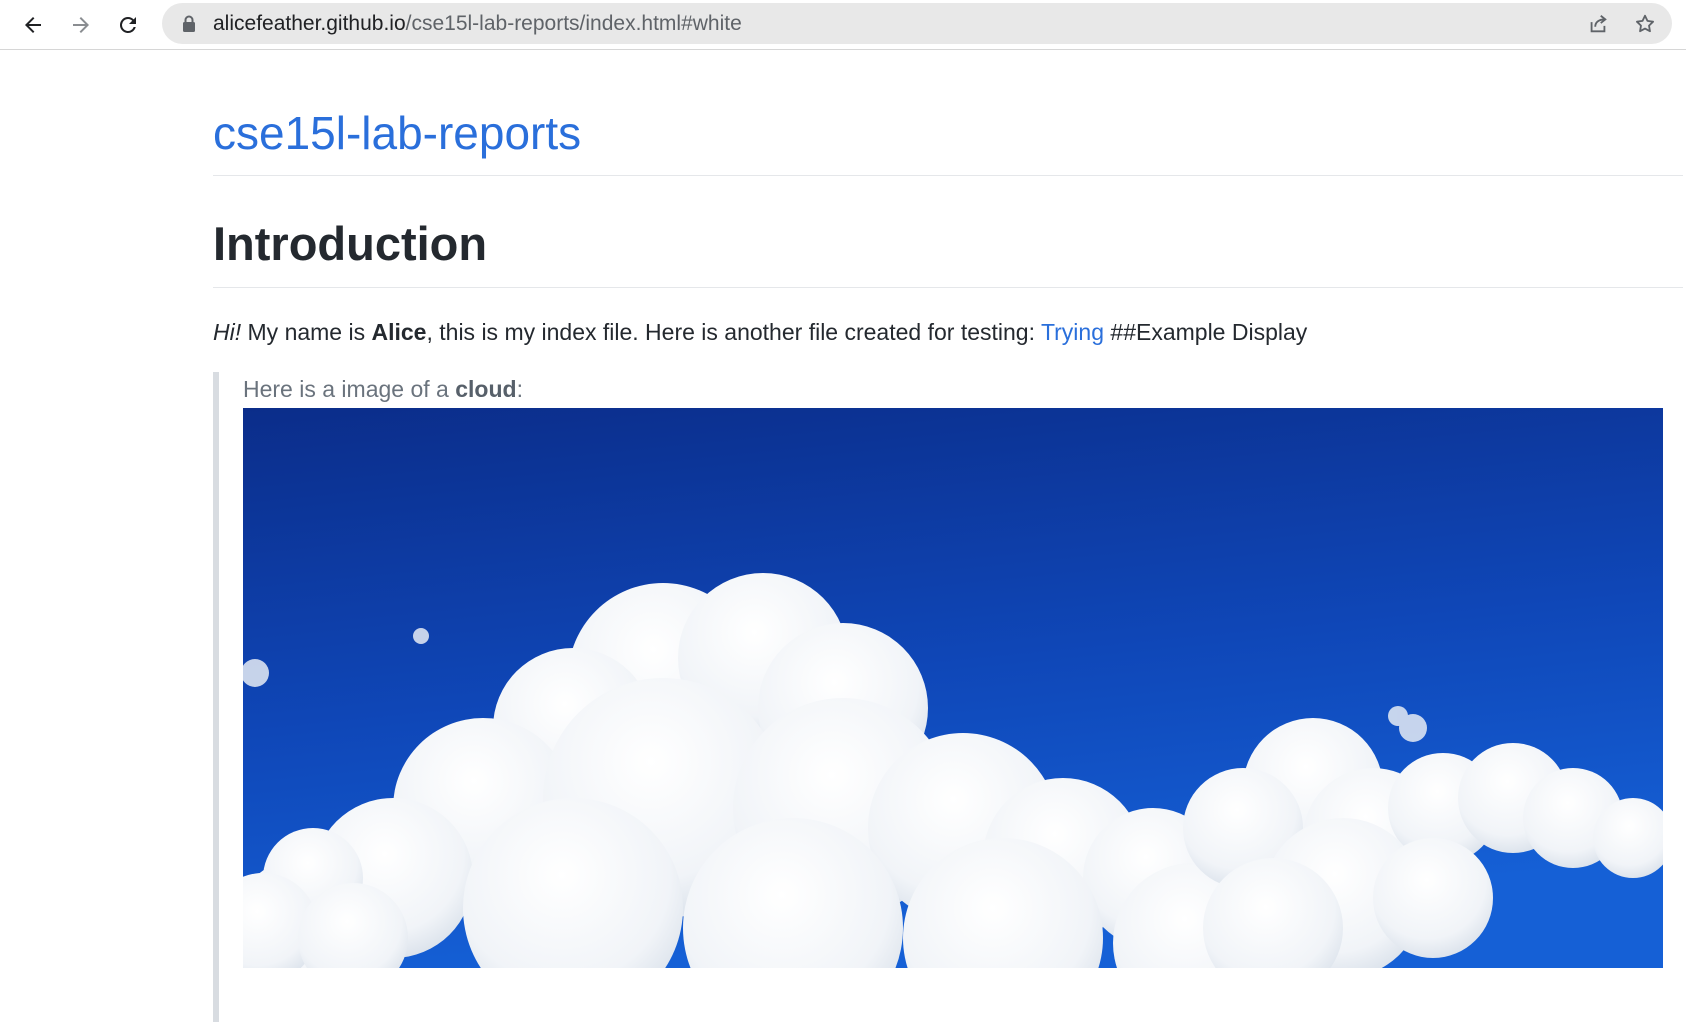 Image resolution: width=1686 pixels, height=1022 pixels. I want to click on forward-button, so click(81, 25).